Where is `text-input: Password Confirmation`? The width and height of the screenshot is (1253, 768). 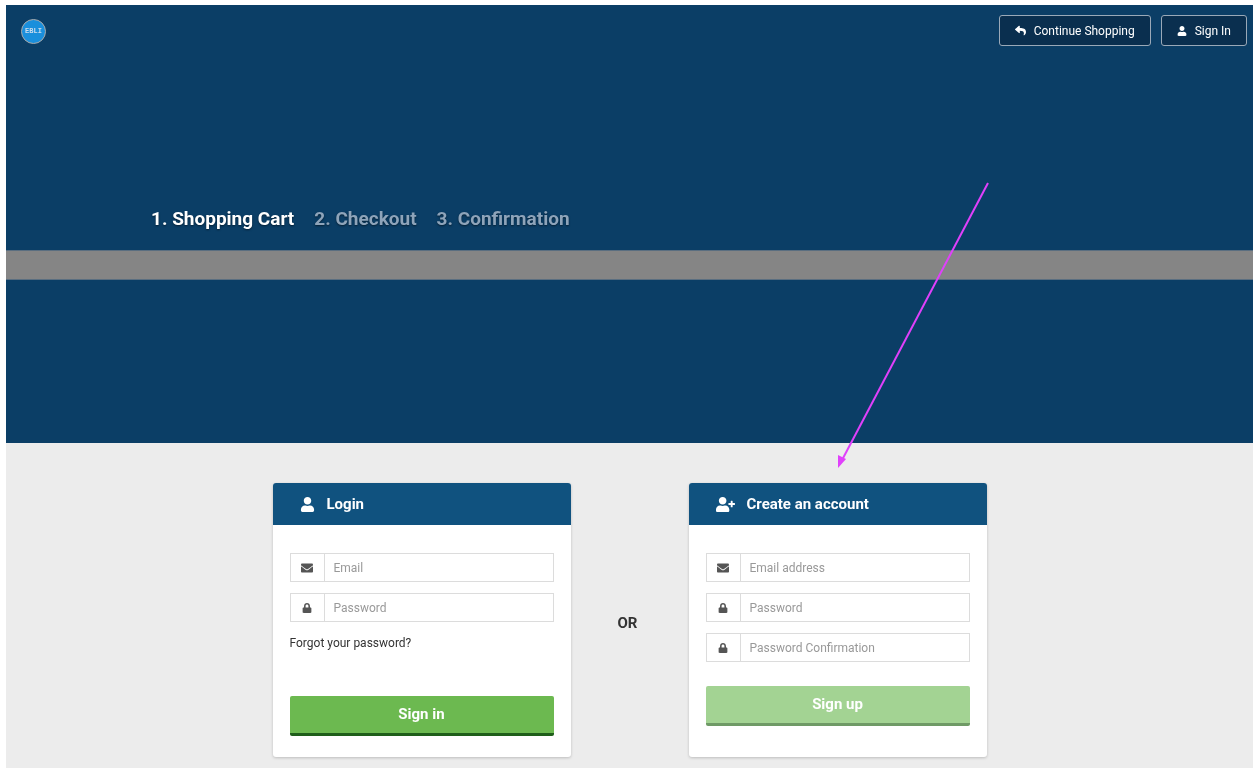 text-input: Password Confirmation is located at coordinates (854, 647).